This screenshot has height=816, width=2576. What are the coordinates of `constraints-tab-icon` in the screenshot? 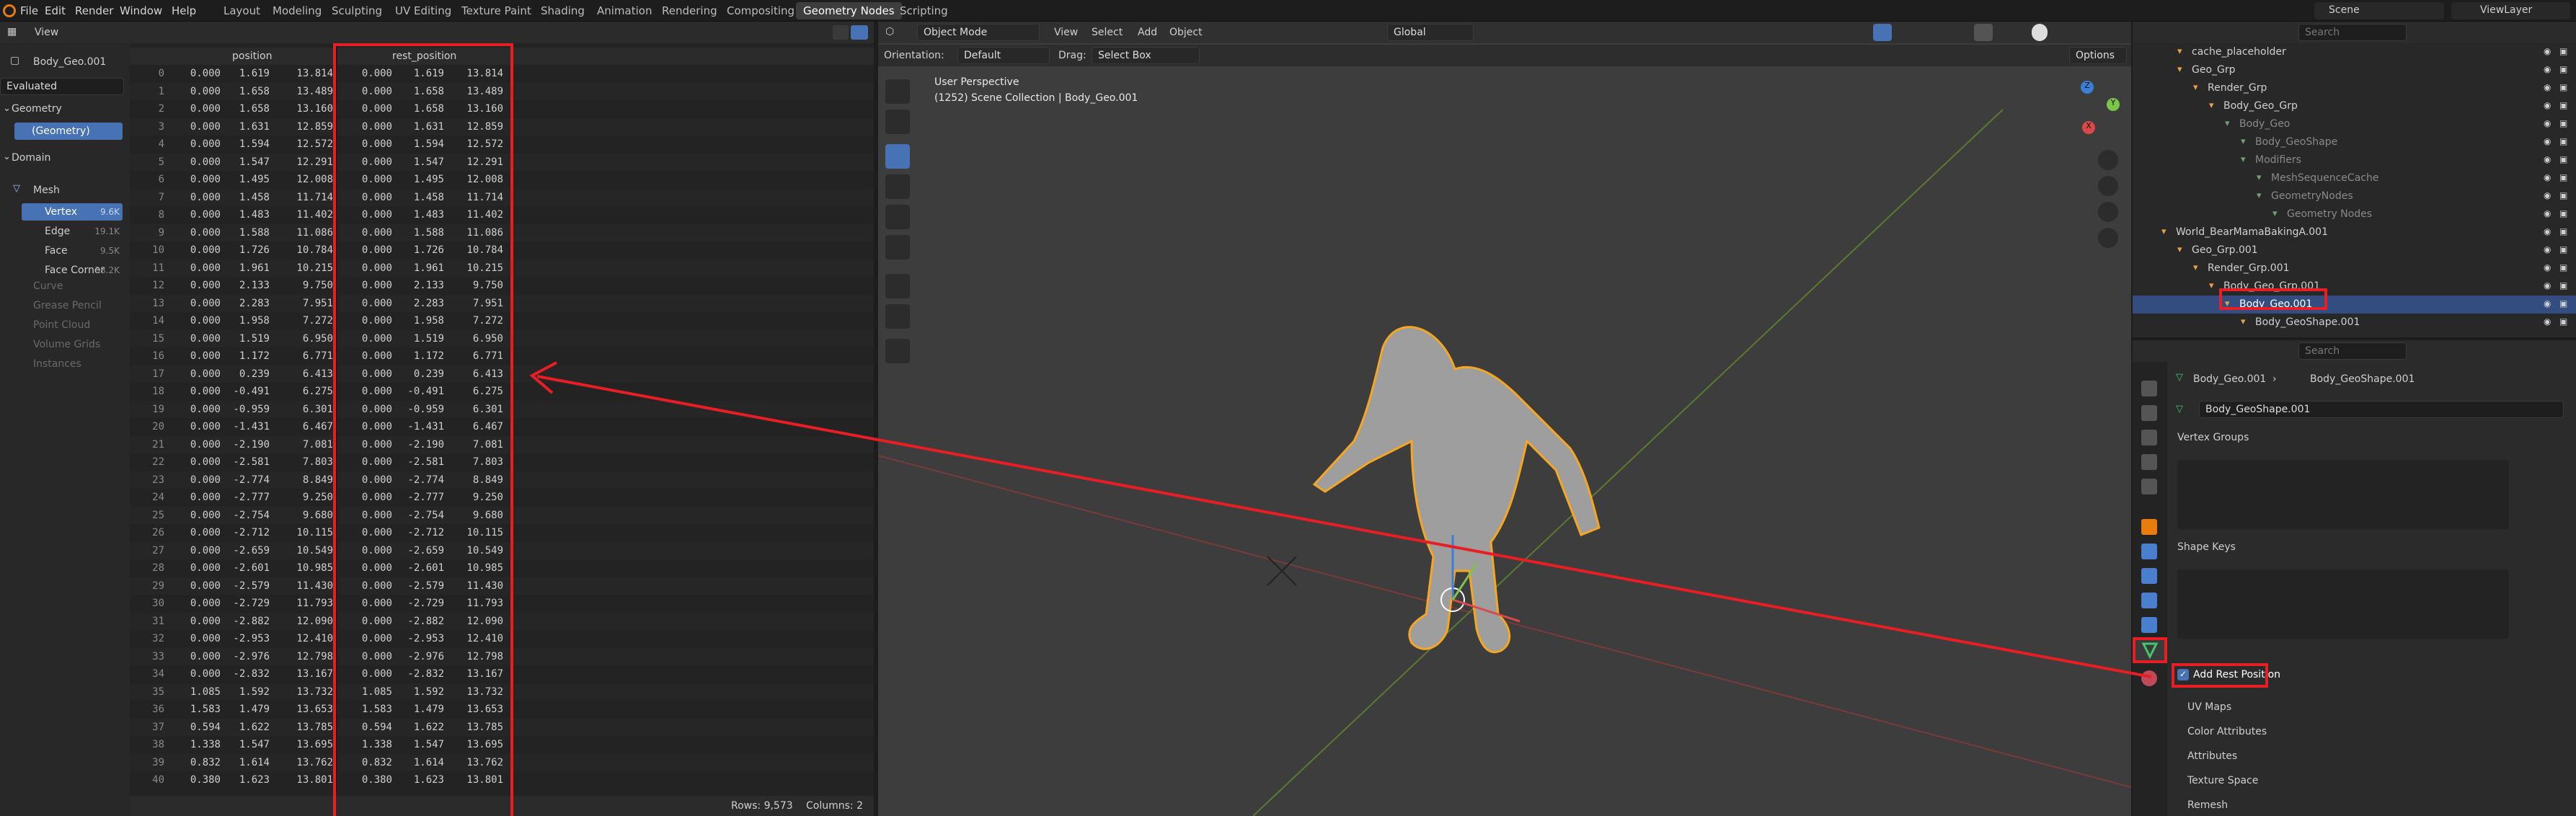 It's located at (2149, 625).